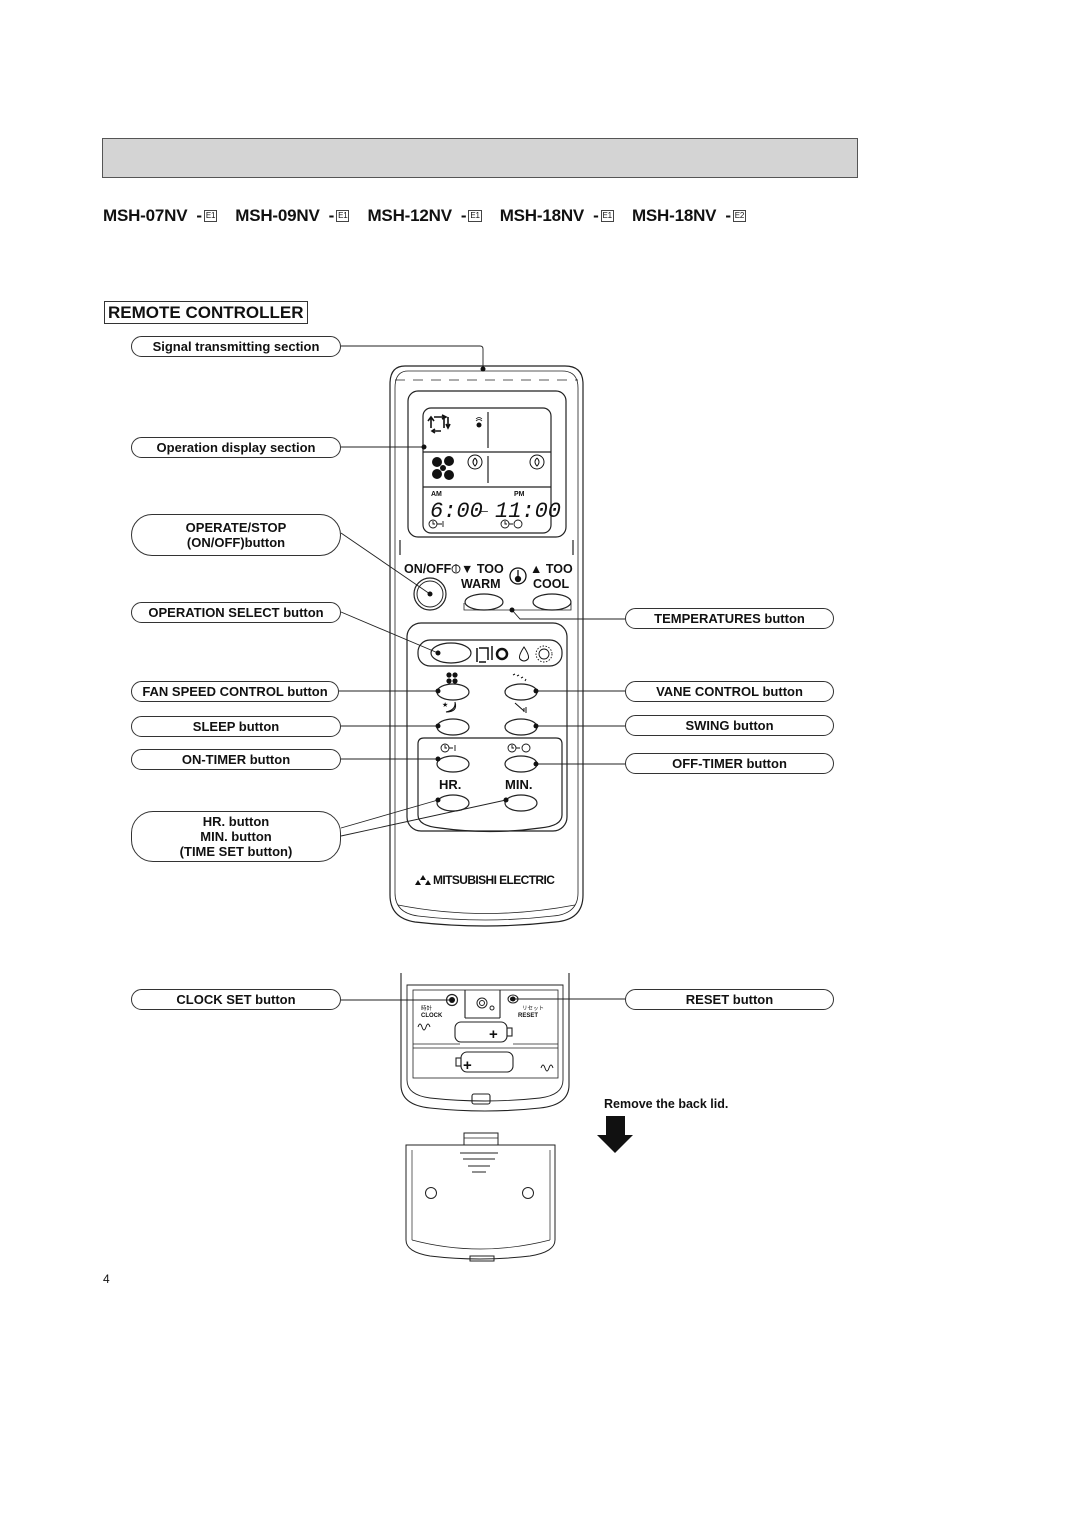  Describe the element at coordinates (236, 851) in the screenshot. I see `callout-time-set-line3: (TIME SET button)` at that location.